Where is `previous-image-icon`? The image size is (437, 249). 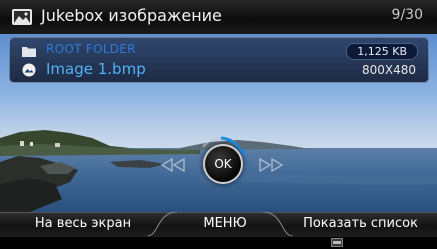
previous-image-icon is located at coordinates (173, 165).